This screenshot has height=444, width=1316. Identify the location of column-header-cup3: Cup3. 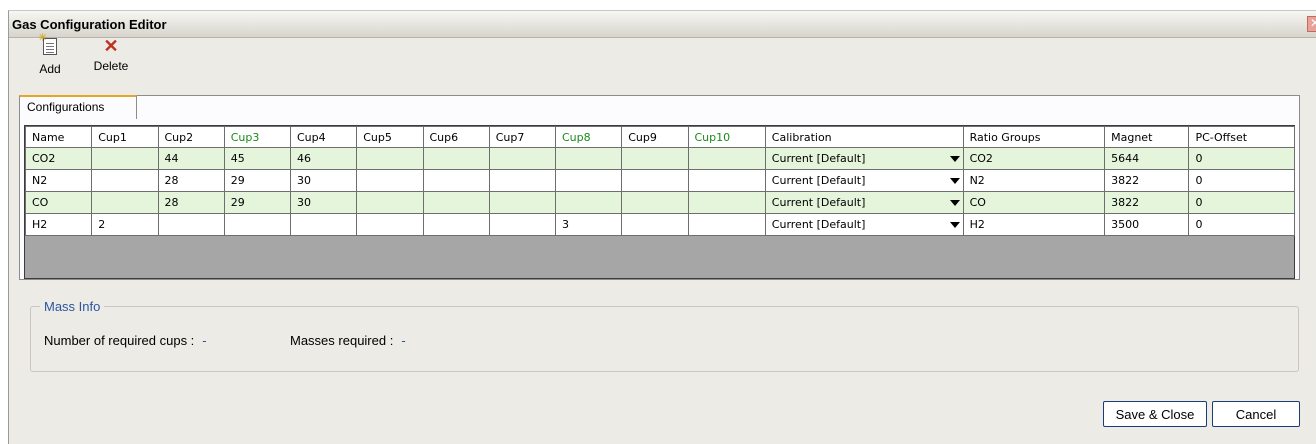
(257, 137).